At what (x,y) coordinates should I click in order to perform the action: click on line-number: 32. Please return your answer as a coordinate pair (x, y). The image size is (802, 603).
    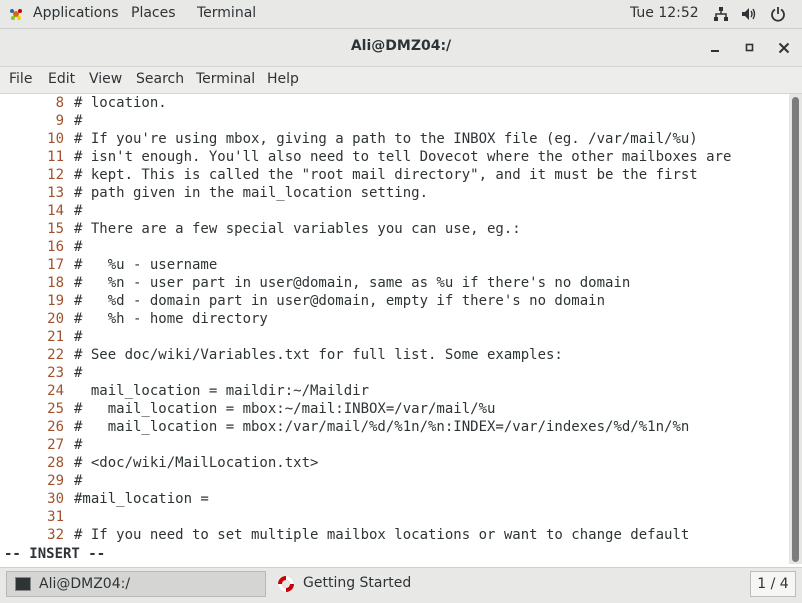
    Looking at the image, I should click on (55, 535).